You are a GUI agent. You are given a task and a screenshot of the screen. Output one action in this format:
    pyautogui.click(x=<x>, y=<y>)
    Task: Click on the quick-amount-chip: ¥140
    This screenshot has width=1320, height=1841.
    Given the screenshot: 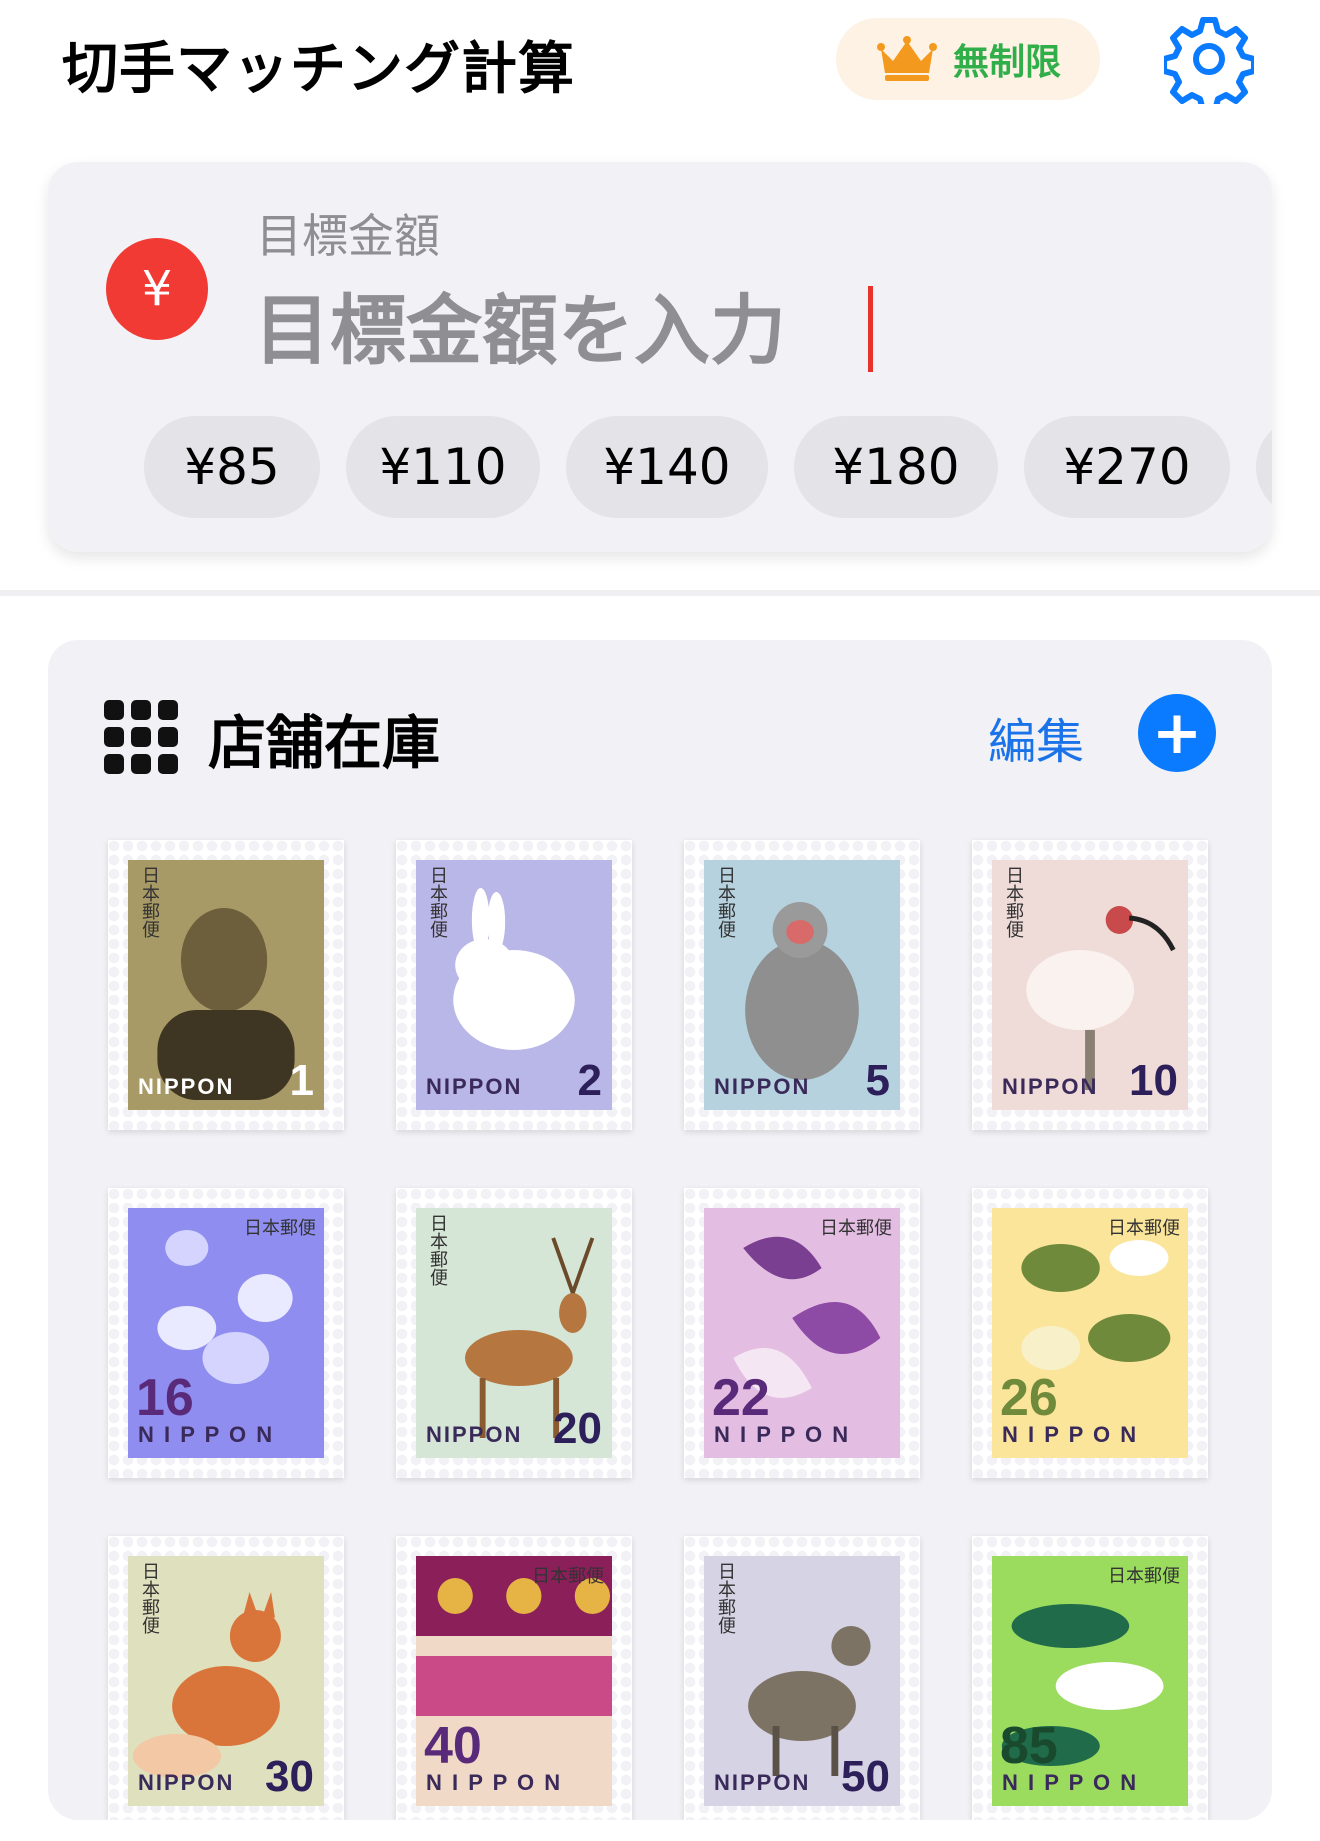 What is the action you would take?
    pyautogui.click(x=667, y=467)
    